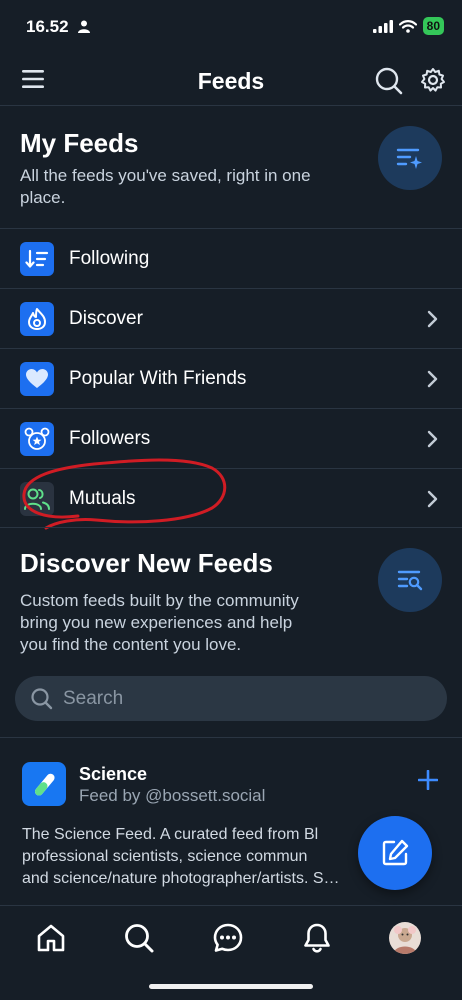 This screenshot has width=462, height=1000. Describe the element at coordinates (37, 378) in the screenshot. I see `heart-icon` at that location.